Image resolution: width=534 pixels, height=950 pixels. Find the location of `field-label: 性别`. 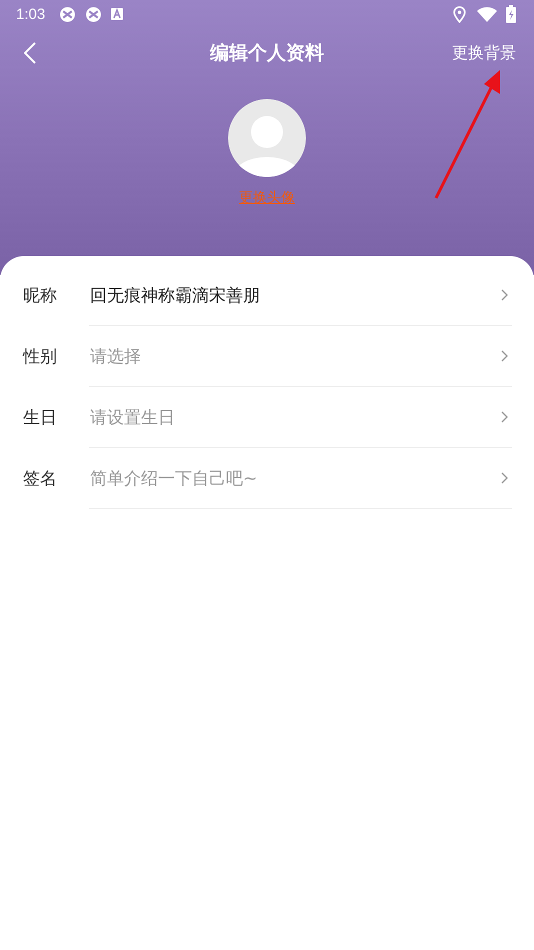

field-label: 性别 is located at coordinates (40, 357).